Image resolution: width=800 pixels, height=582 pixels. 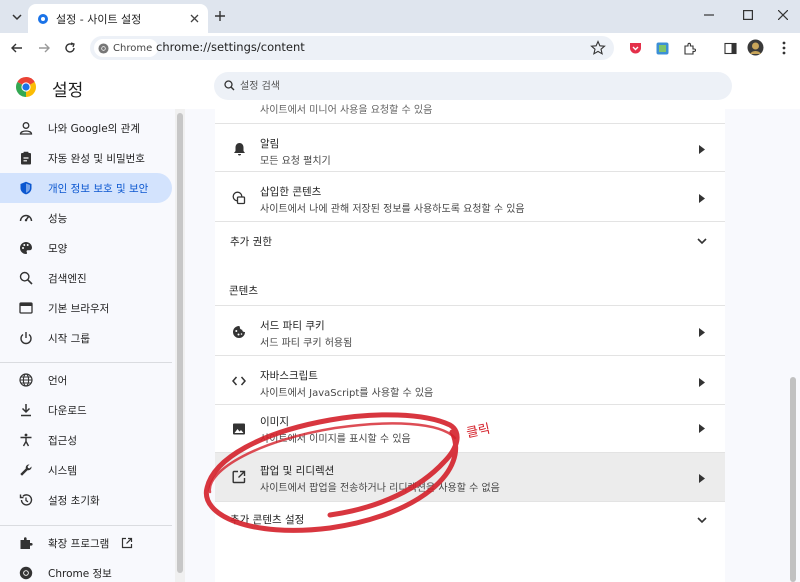 What do you see at coordinates (26, 128) in the screenshot?
I see `person-icon` at bounding box center [26, 128].